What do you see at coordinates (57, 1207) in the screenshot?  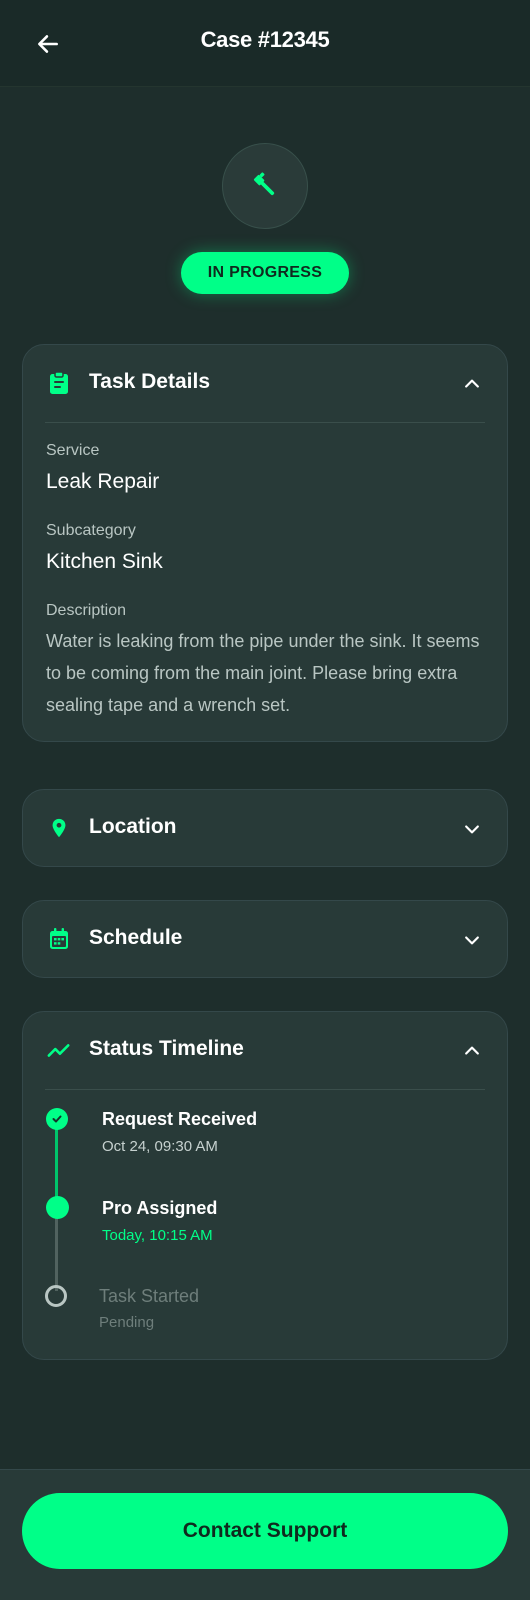 I see `step-current-dot` at bounding box center [57, 1207].